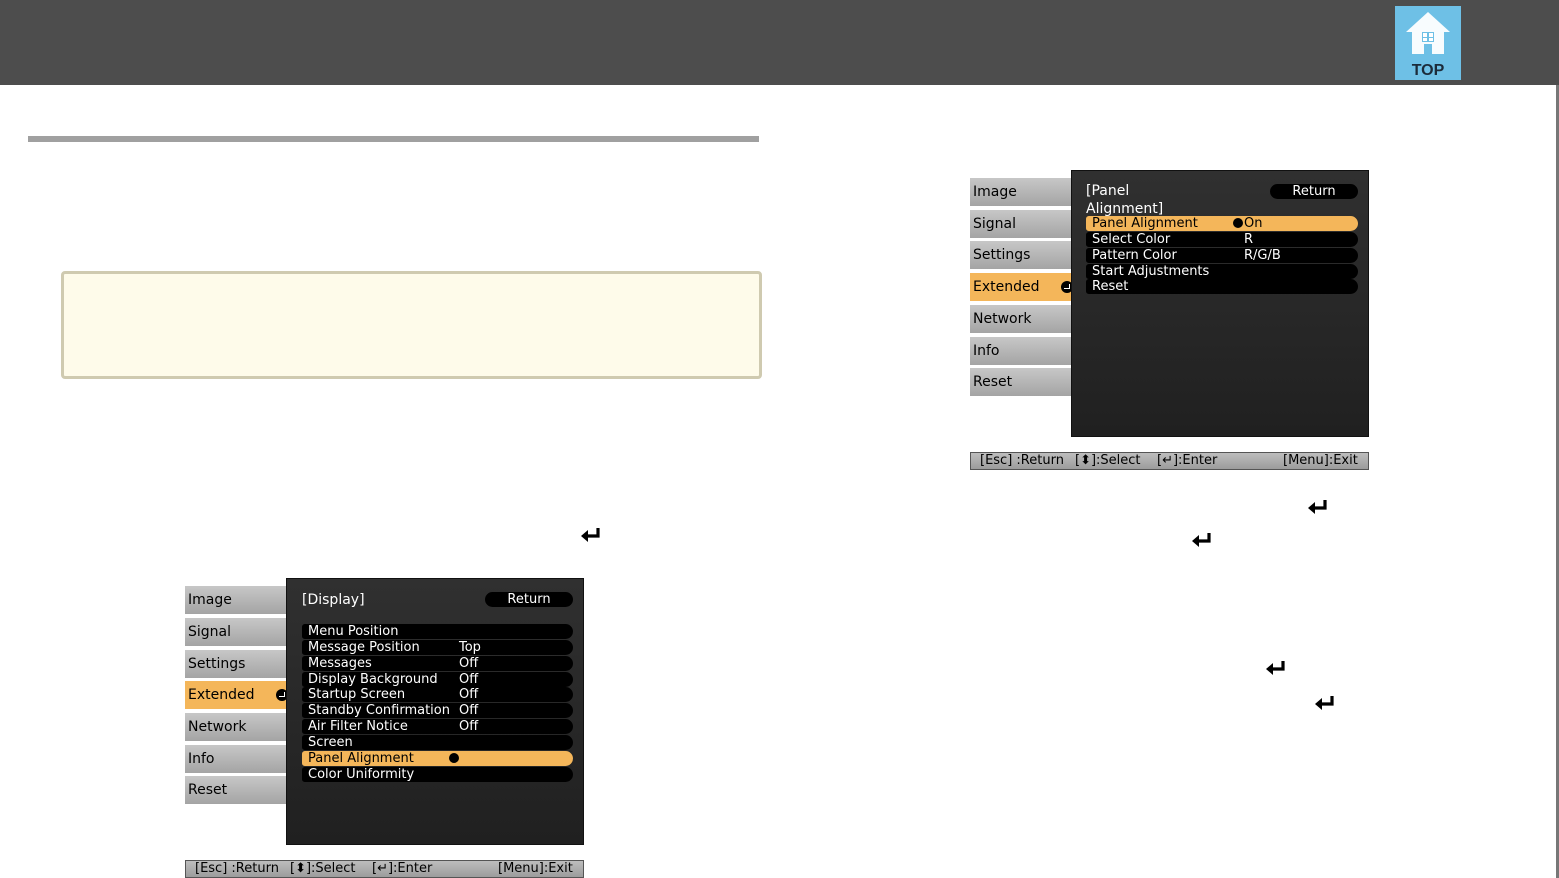 This screenshot has height=878, width=1559. What do you see at coordinates (1134, 255) in the screenshot?
I see `menu-row-label: Pattern Color` at bounding box center [1134, 255].